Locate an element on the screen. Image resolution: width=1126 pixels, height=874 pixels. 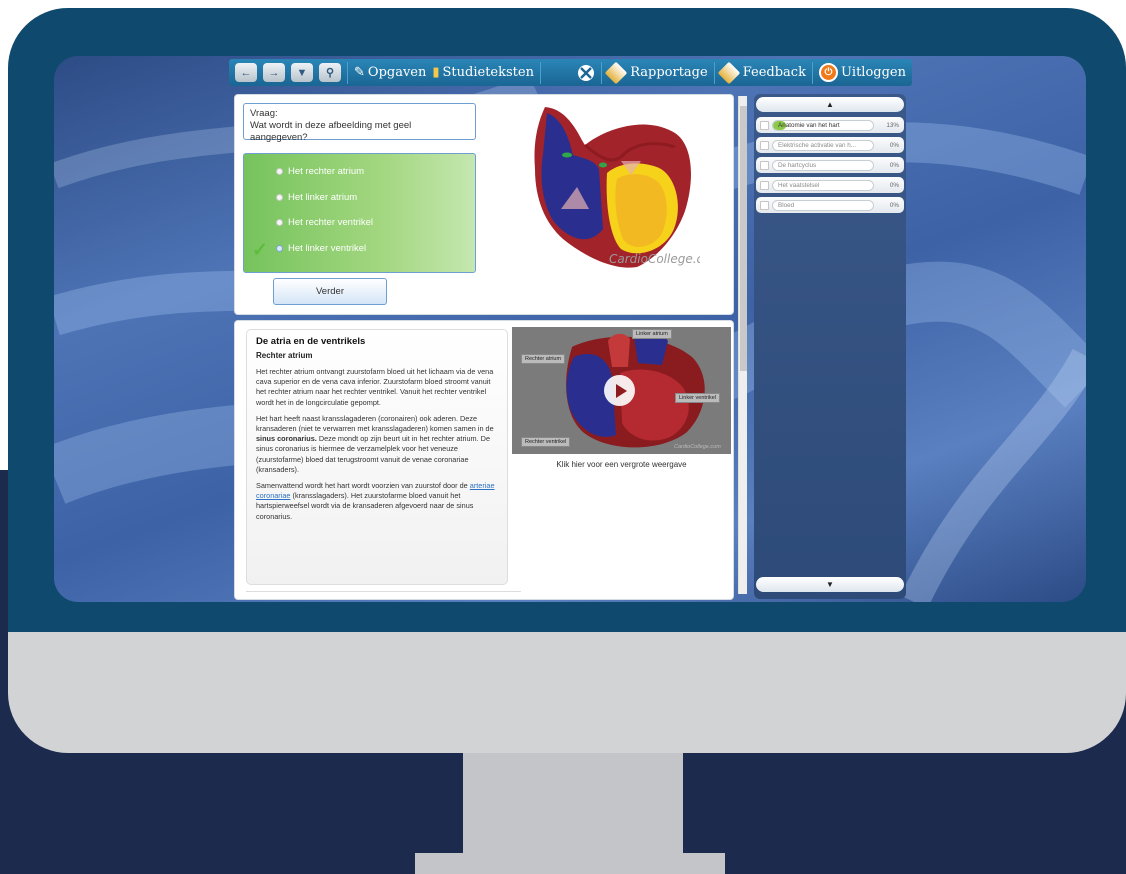
book-icon: ▮ is located at coordinates (436, 72).